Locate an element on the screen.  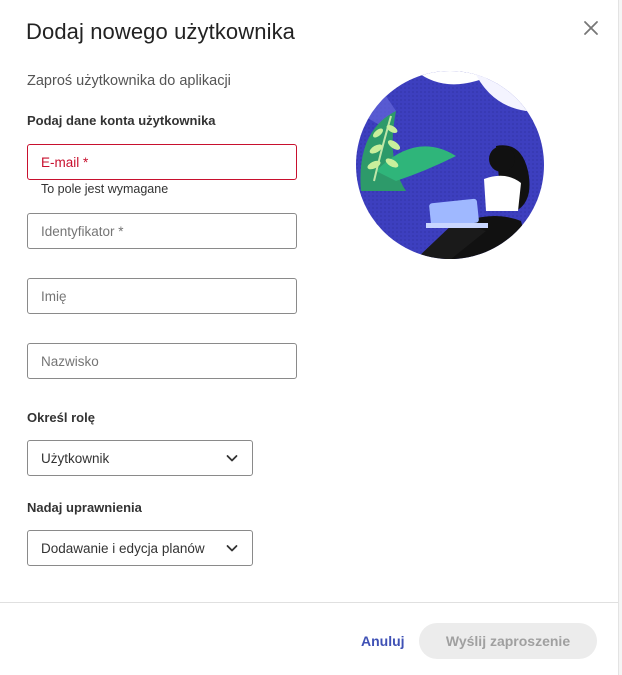
role-select-value: Użytkownik is located at coordinates (75, 458).